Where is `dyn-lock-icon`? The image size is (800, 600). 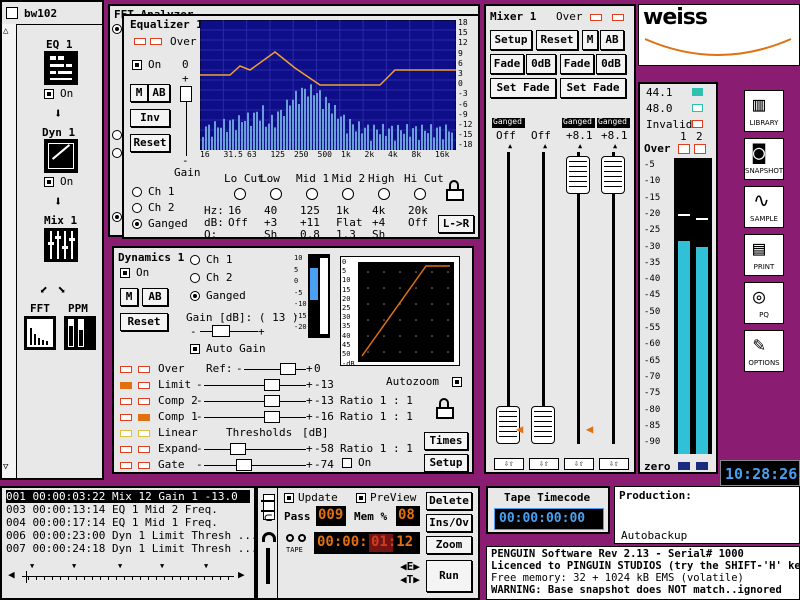 dyn-lock-icon is located at coordinates (445, 409).